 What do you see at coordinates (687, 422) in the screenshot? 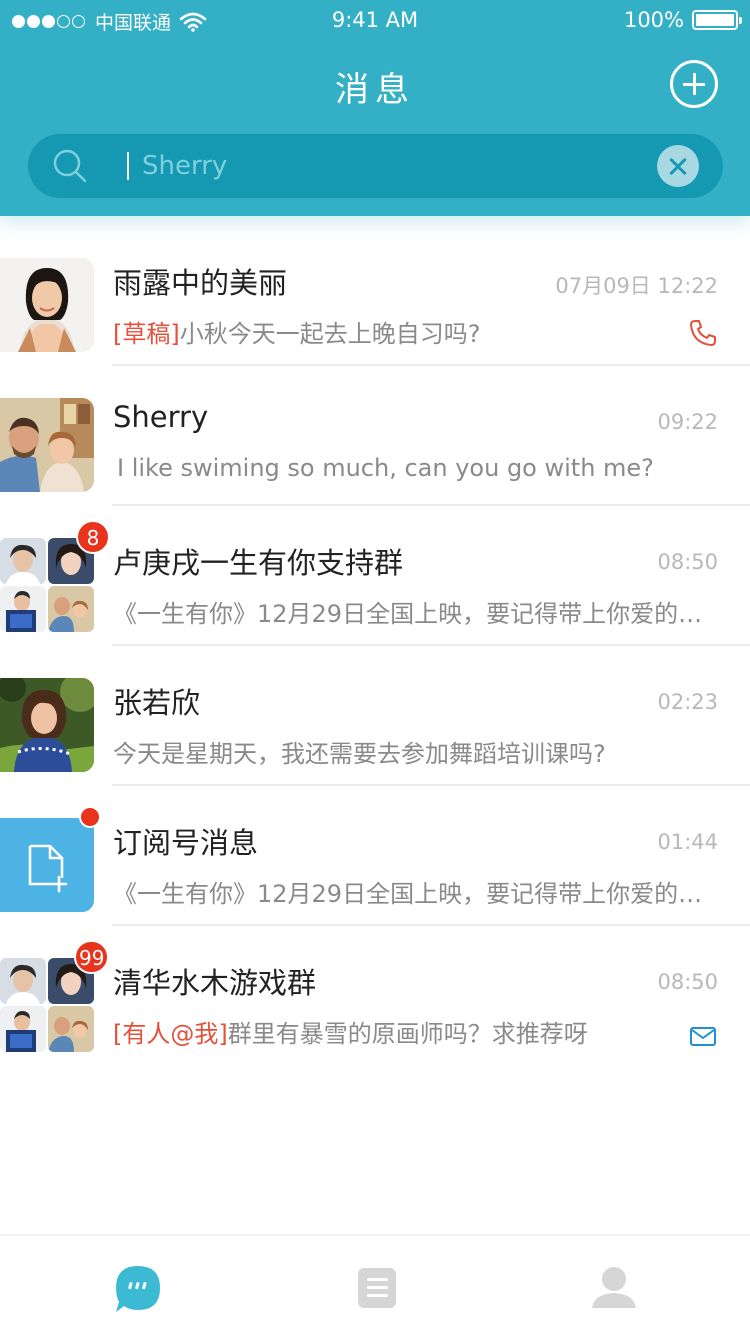
I see `conversation-time: 09:22` at bounding box center [687, 422].